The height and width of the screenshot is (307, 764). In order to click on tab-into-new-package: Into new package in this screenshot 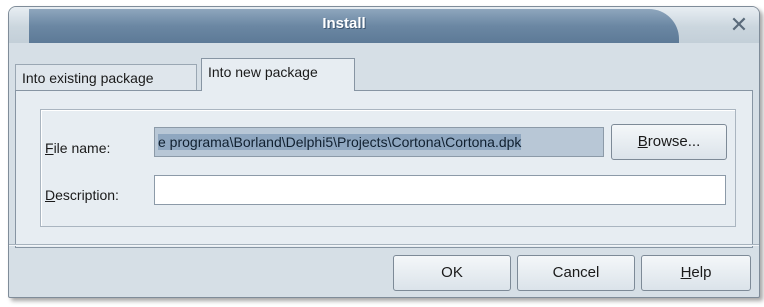, I will do `click(278, 74)`.